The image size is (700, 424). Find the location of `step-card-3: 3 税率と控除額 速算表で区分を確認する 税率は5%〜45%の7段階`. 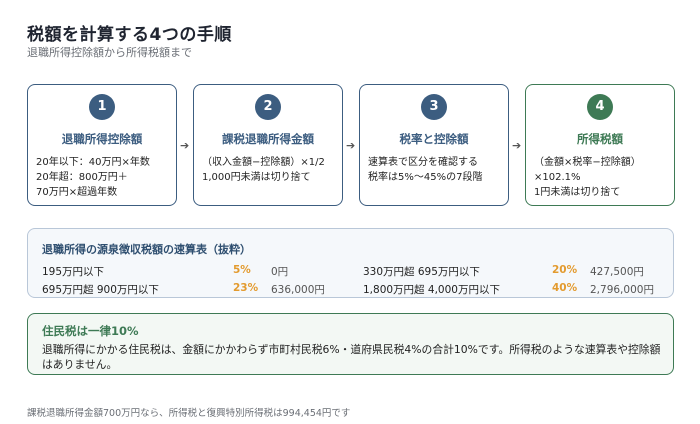

step-card-3: 3 税率と控除額 速算表で区分を確認する 税率は5%〜45%の7段階 is located at coordinates (434, 145).